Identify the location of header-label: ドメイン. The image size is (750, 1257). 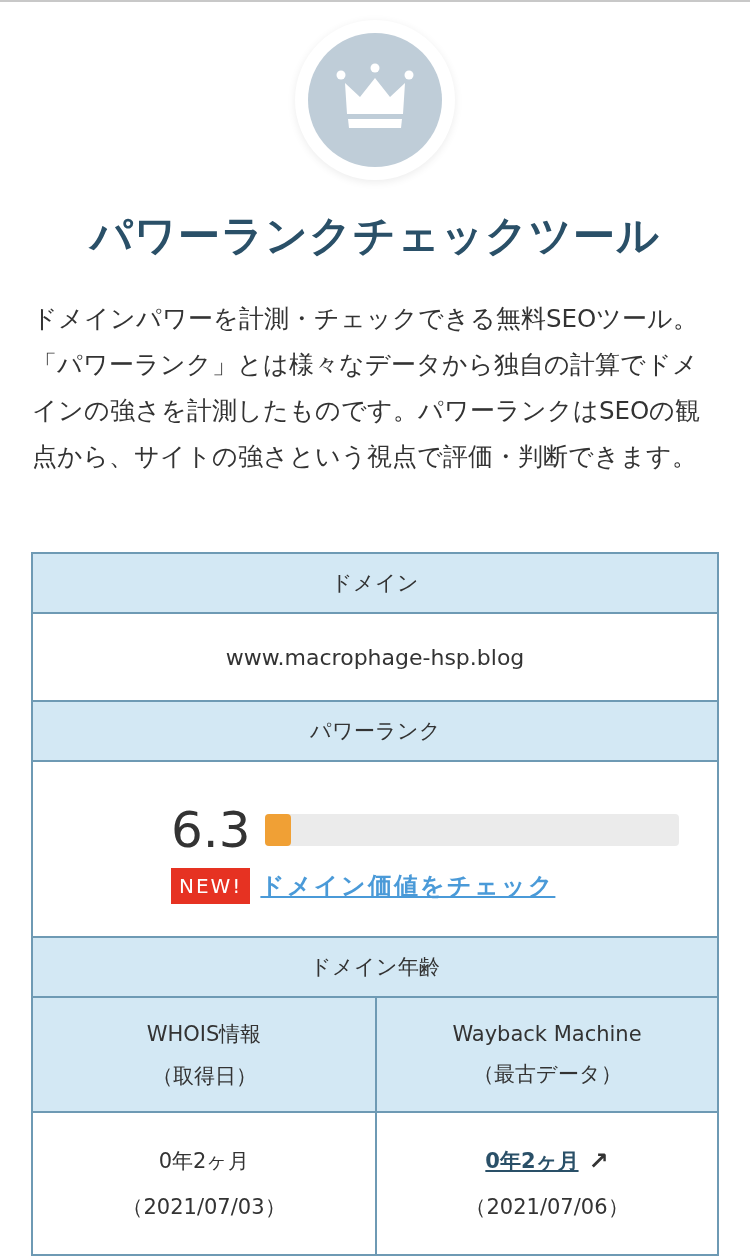
(375, 583).